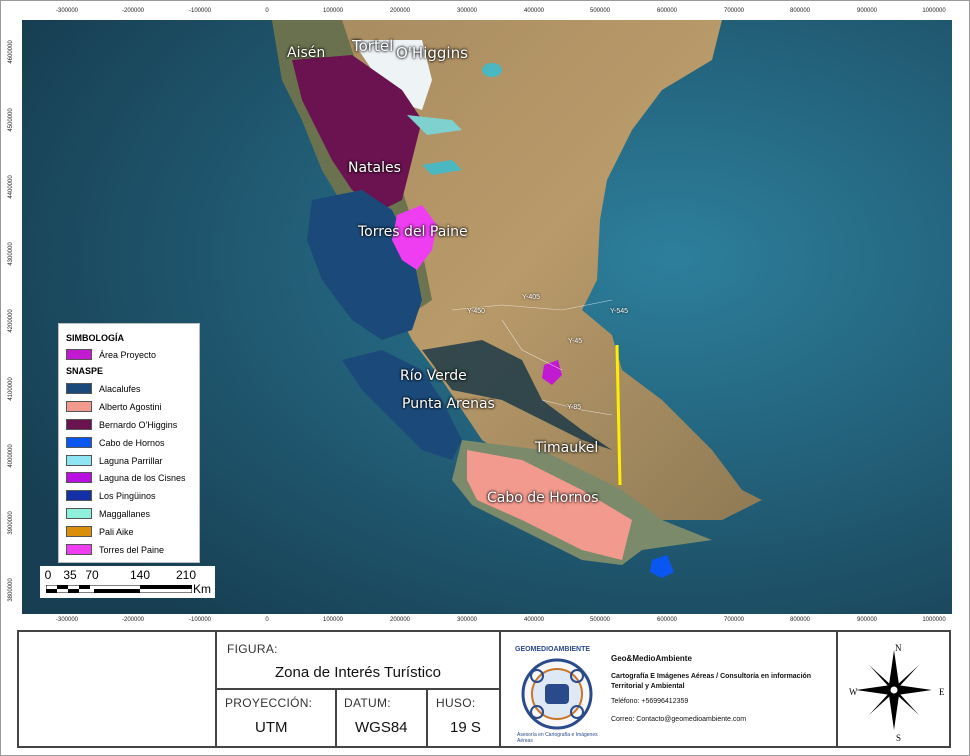 Image resolution: width=970 pixels, height=756 pixels. I want to click on proyeccion-label: PROYECCIÓN:, so click(269, 703).